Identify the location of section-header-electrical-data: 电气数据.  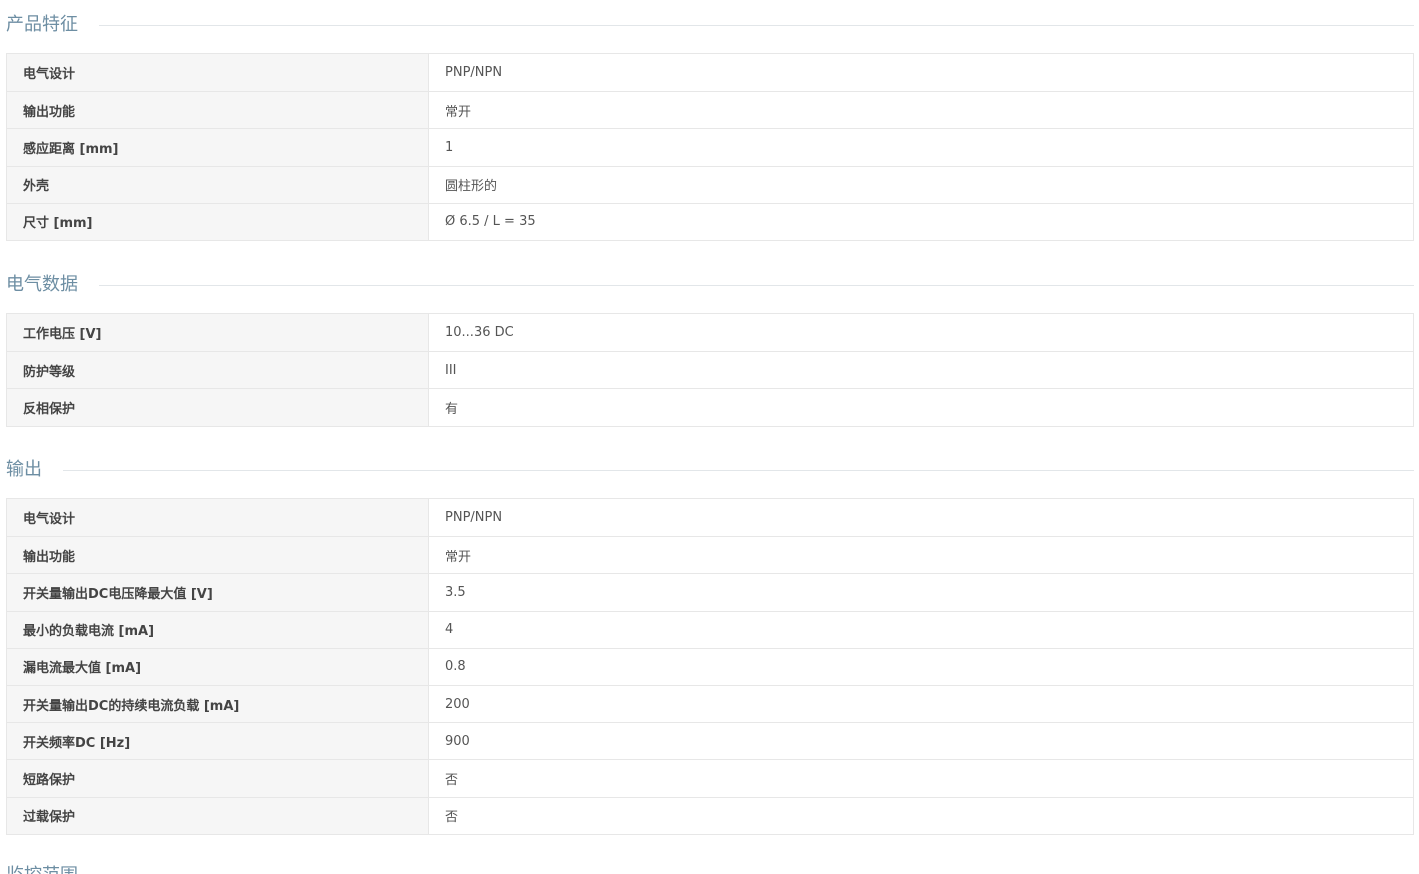
(710, 285).